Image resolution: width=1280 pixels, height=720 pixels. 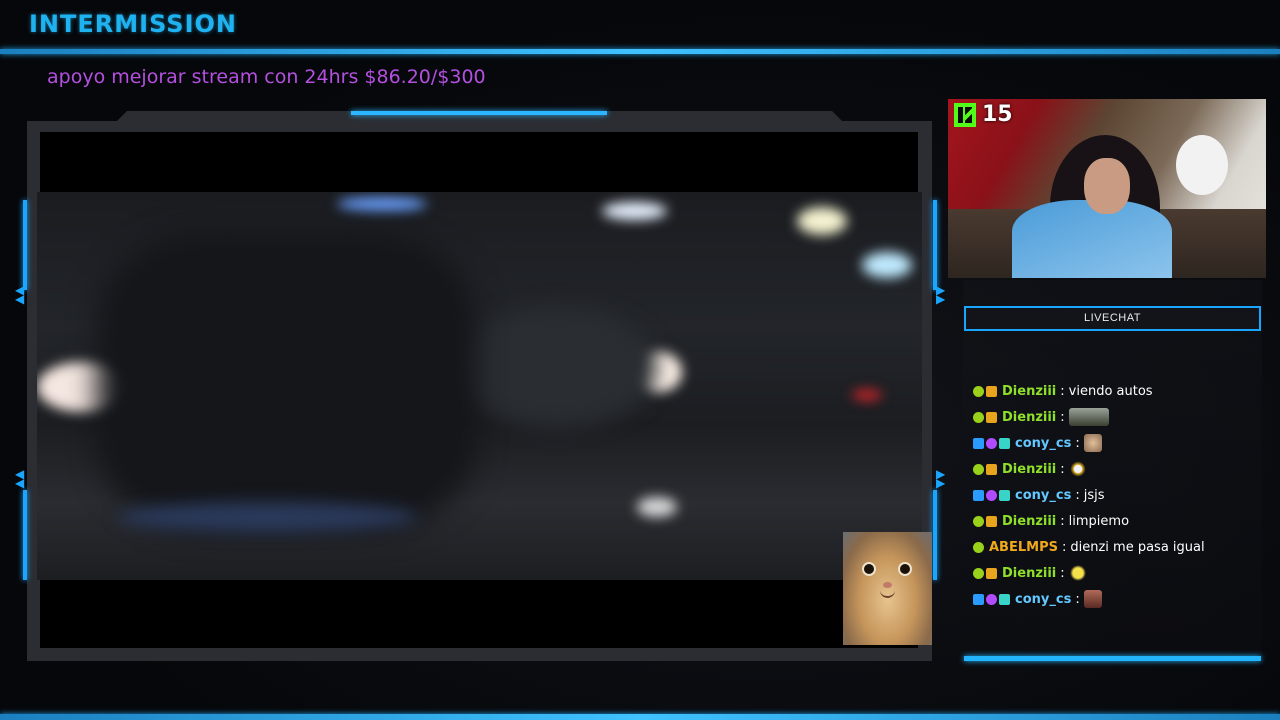 What do you see at coordinates (1137, 547) in the screenshot?
I see `chat-text: dienzi me pasa igual` at bounding box center [1137, 547].